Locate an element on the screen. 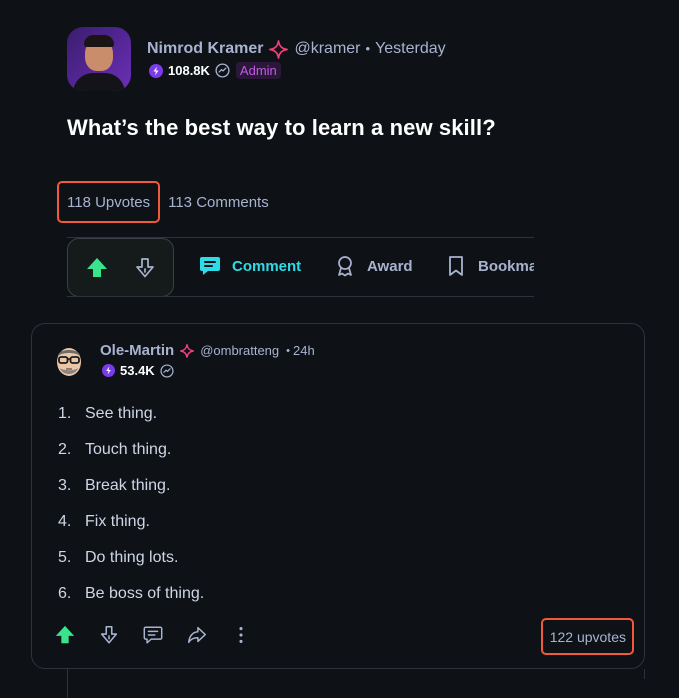 This screenshot has width=679, height=698. share-arrow-icon is located at coordinates (197, 635).